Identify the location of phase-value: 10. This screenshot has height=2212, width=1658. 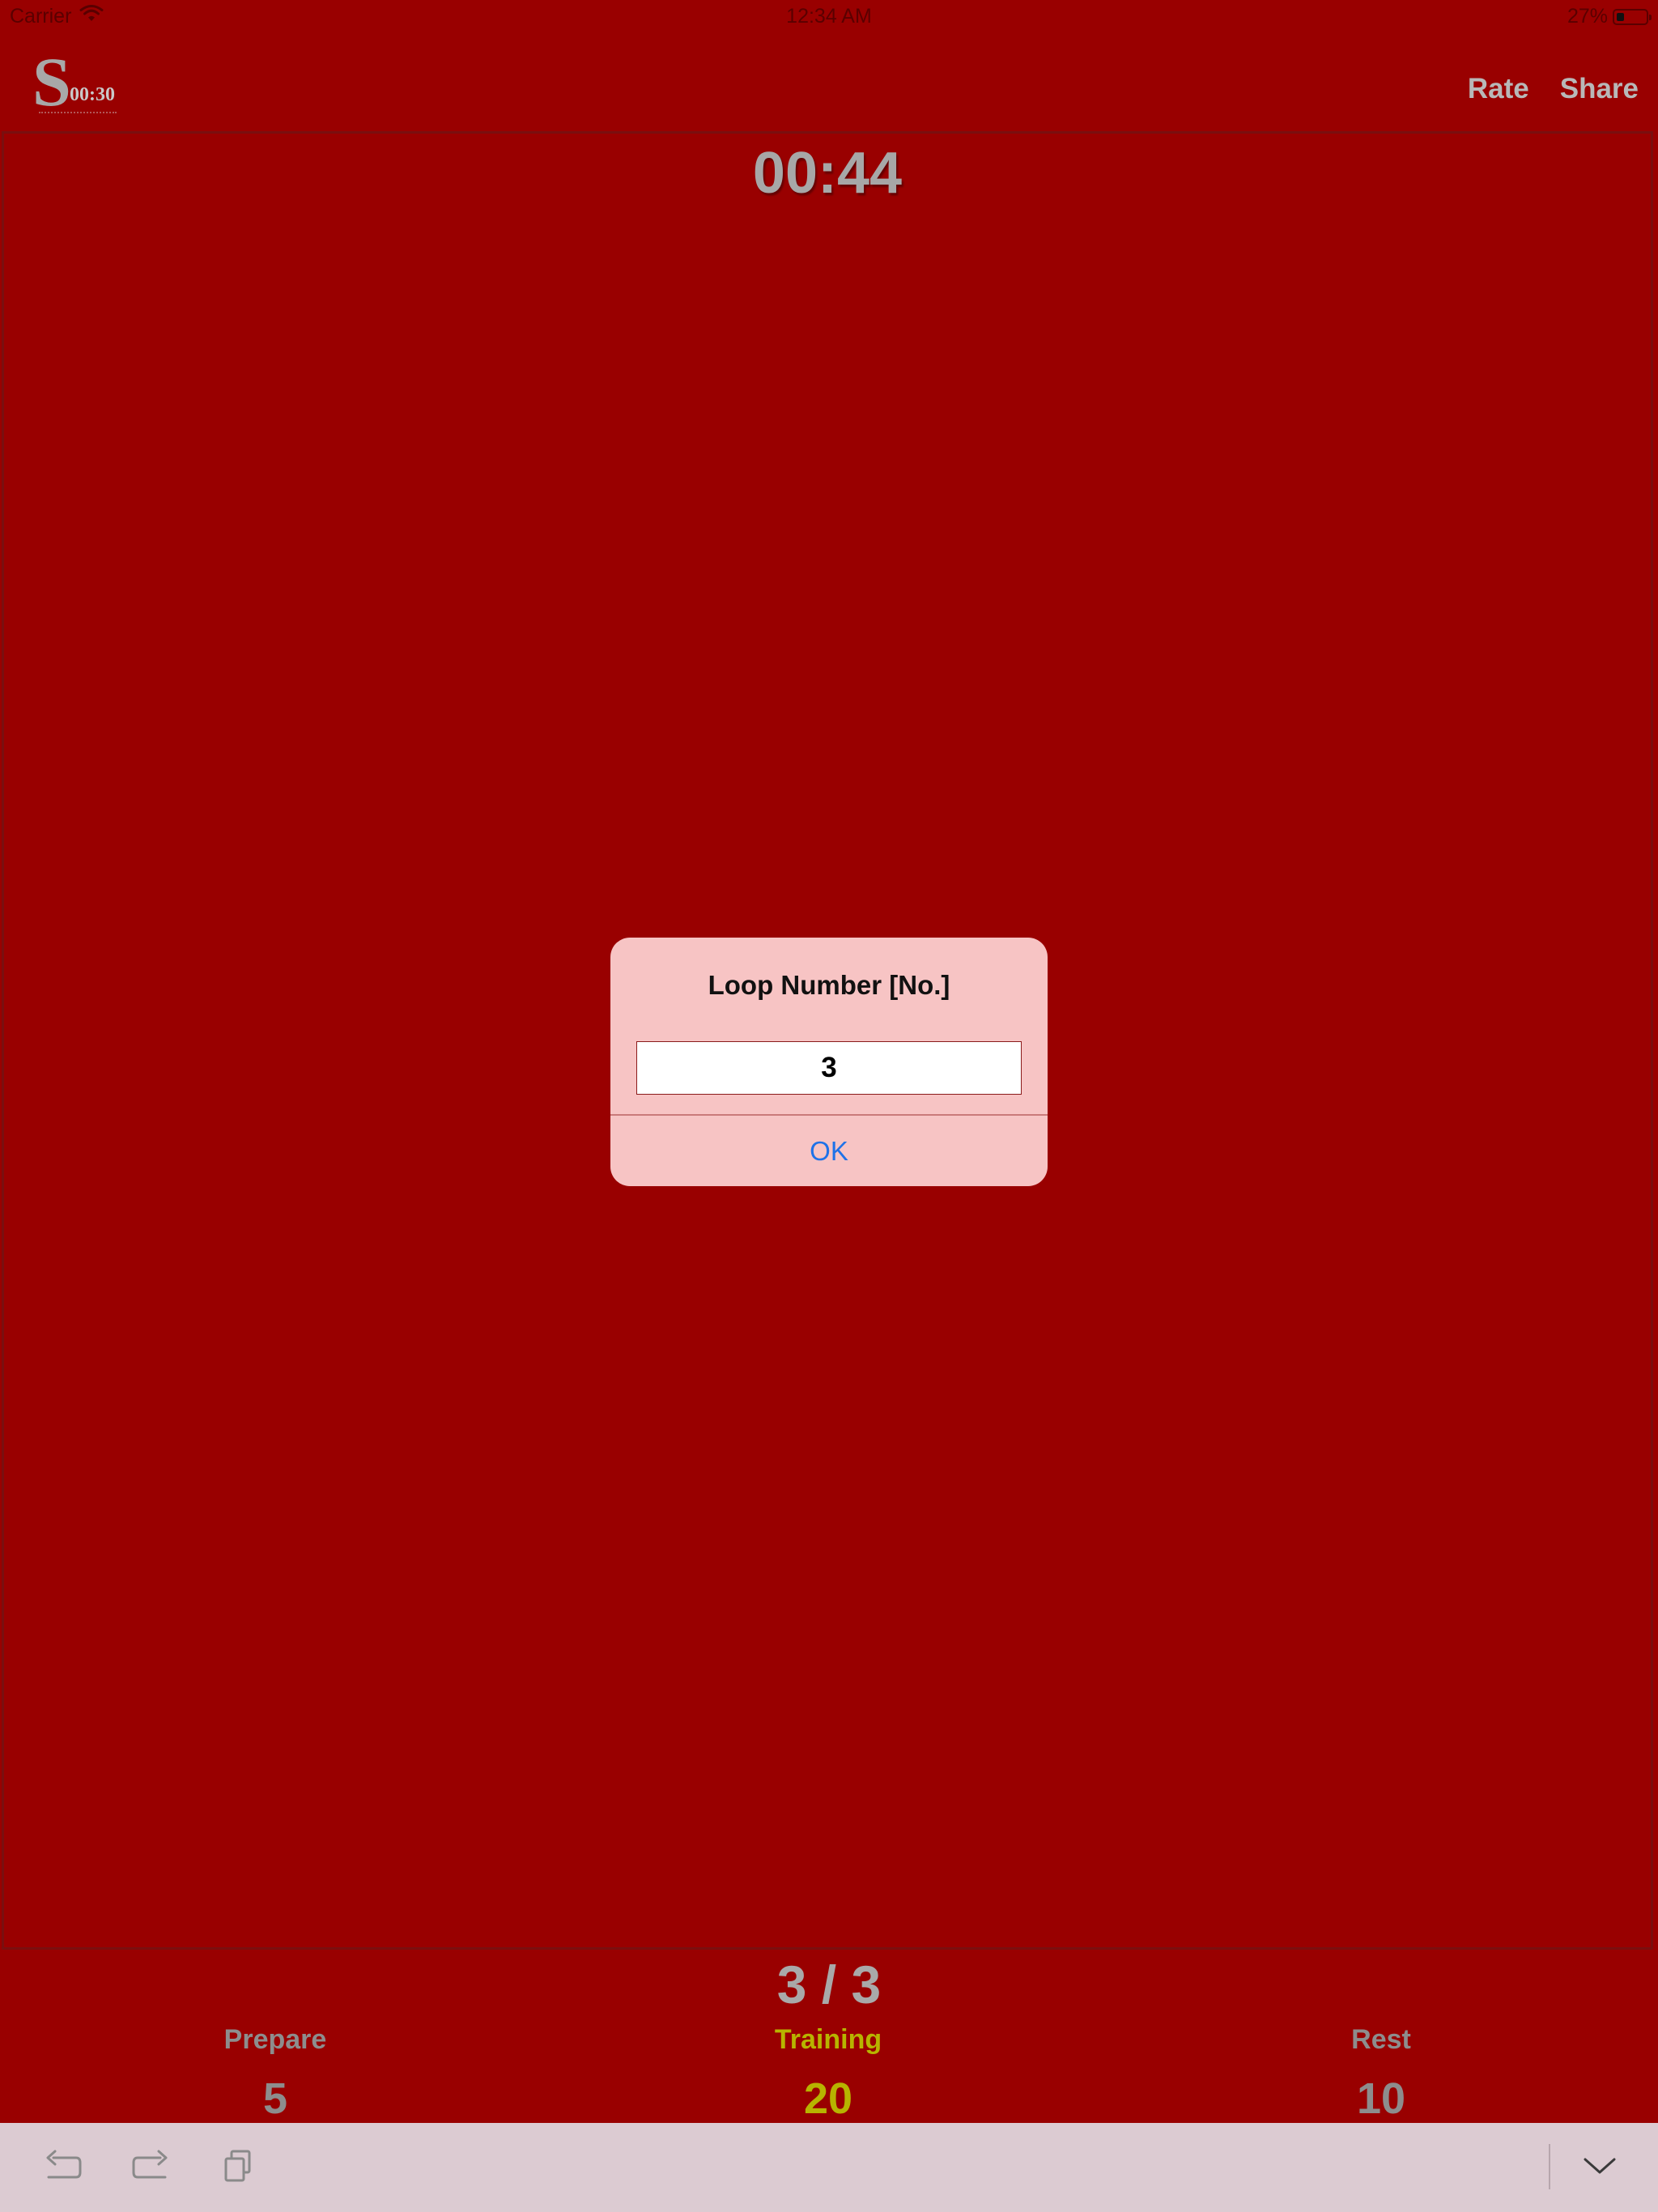
(1381, 2098).